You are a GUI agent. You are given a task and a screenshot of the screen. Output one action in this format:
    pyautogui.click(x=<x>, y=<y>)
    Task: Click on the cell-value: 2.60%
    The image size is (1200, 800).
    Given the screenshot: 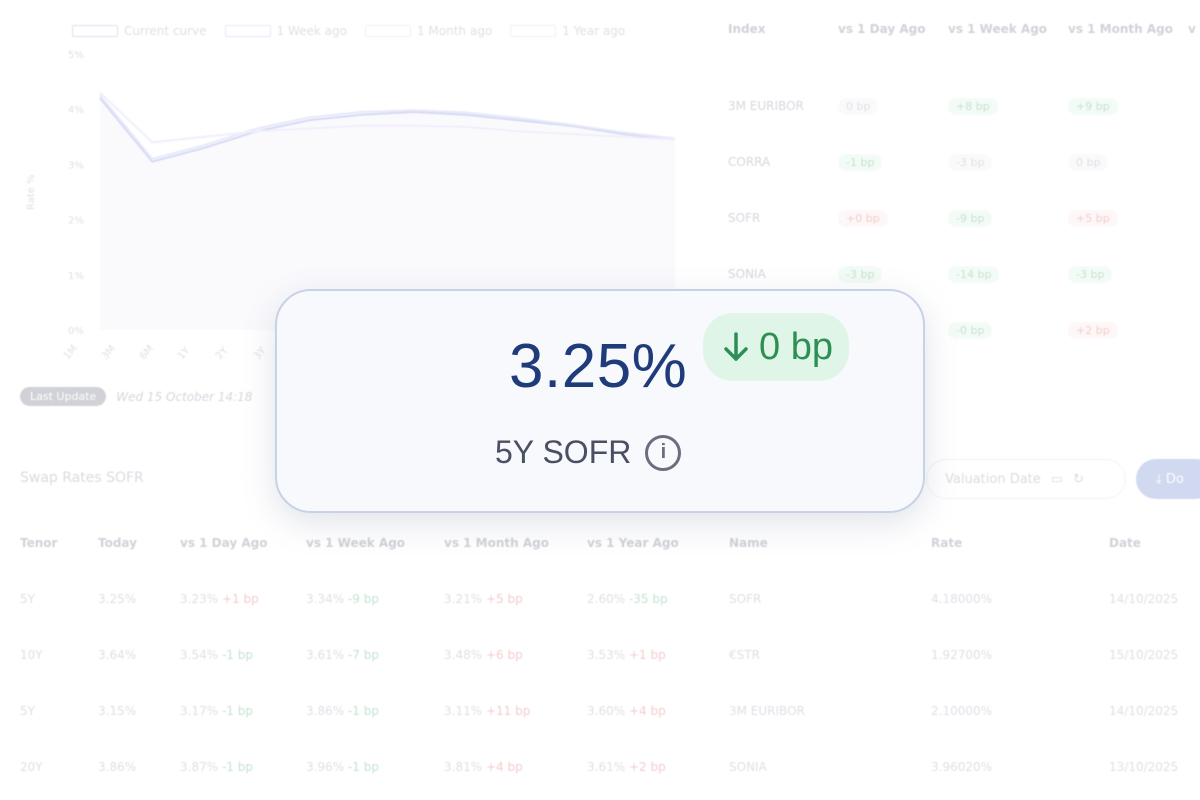 What is the action you would take?
    pyautogui.click(x=606, y=599)
    